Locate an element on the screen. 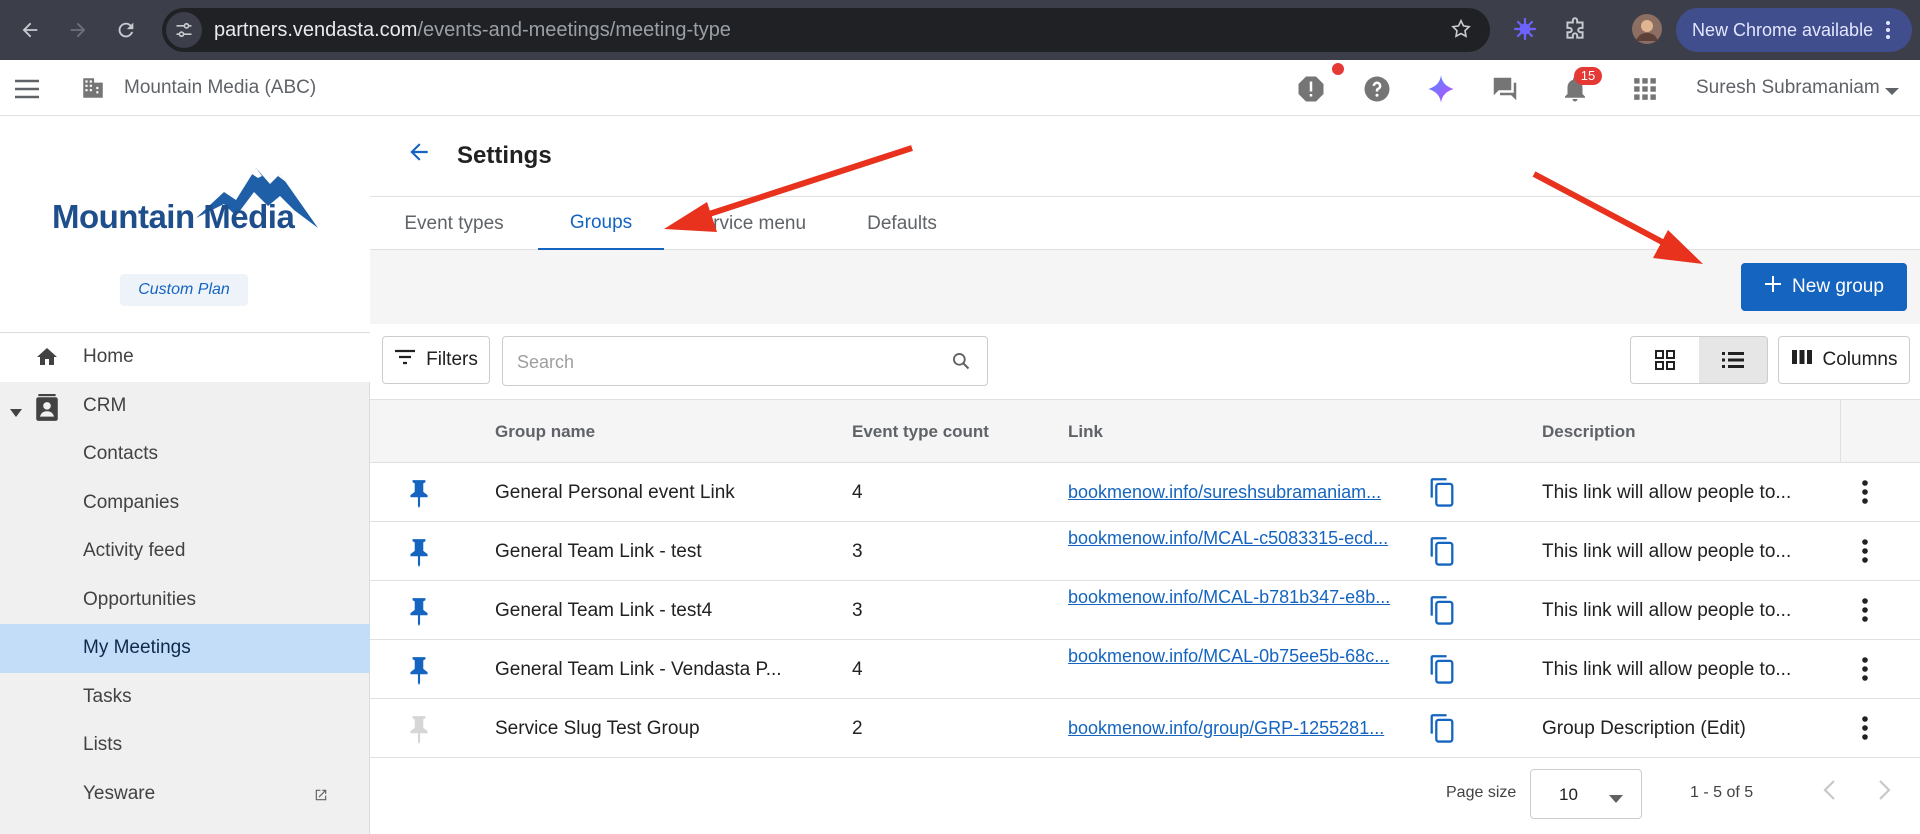 The height and width of the screenshot is (834, 1920). event-type-count: 3 is located at coordinates (857, 610).